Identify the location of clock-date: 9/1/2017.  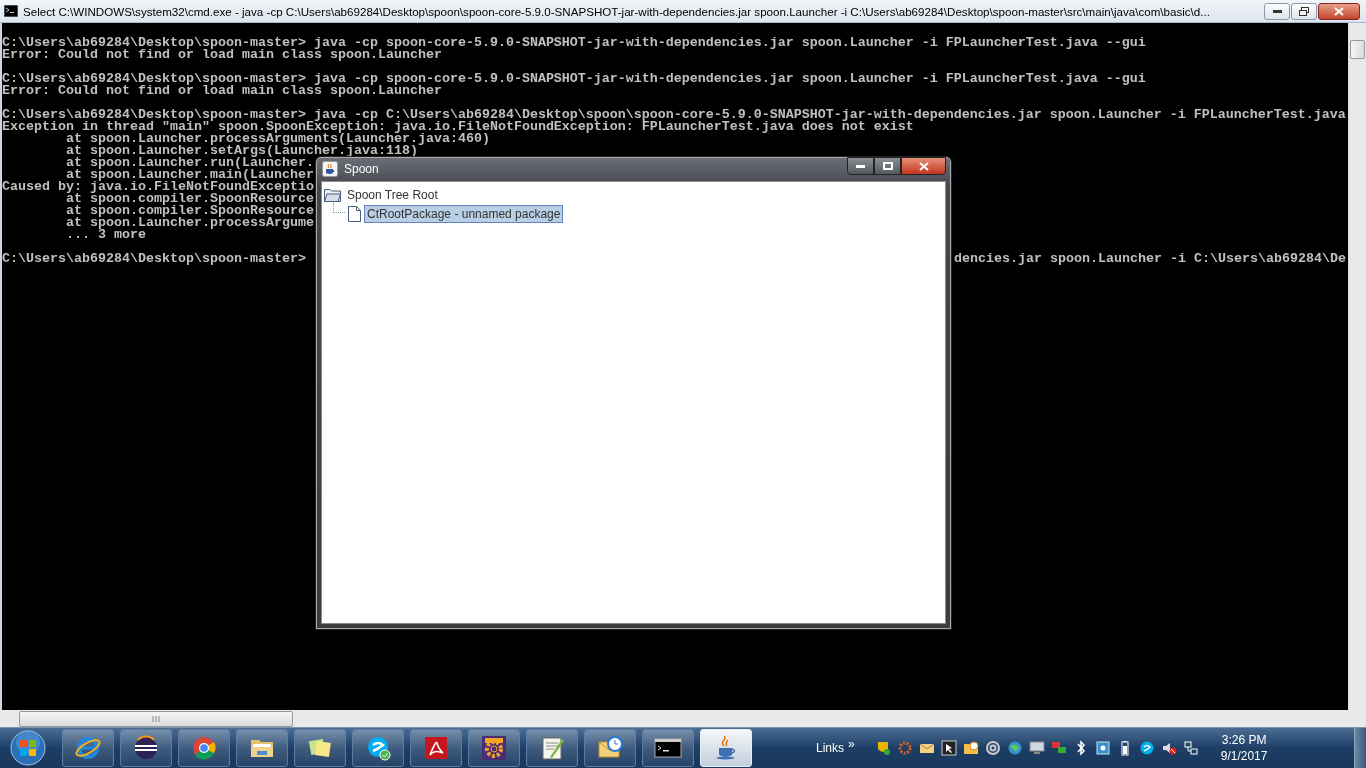
(1244, 756).